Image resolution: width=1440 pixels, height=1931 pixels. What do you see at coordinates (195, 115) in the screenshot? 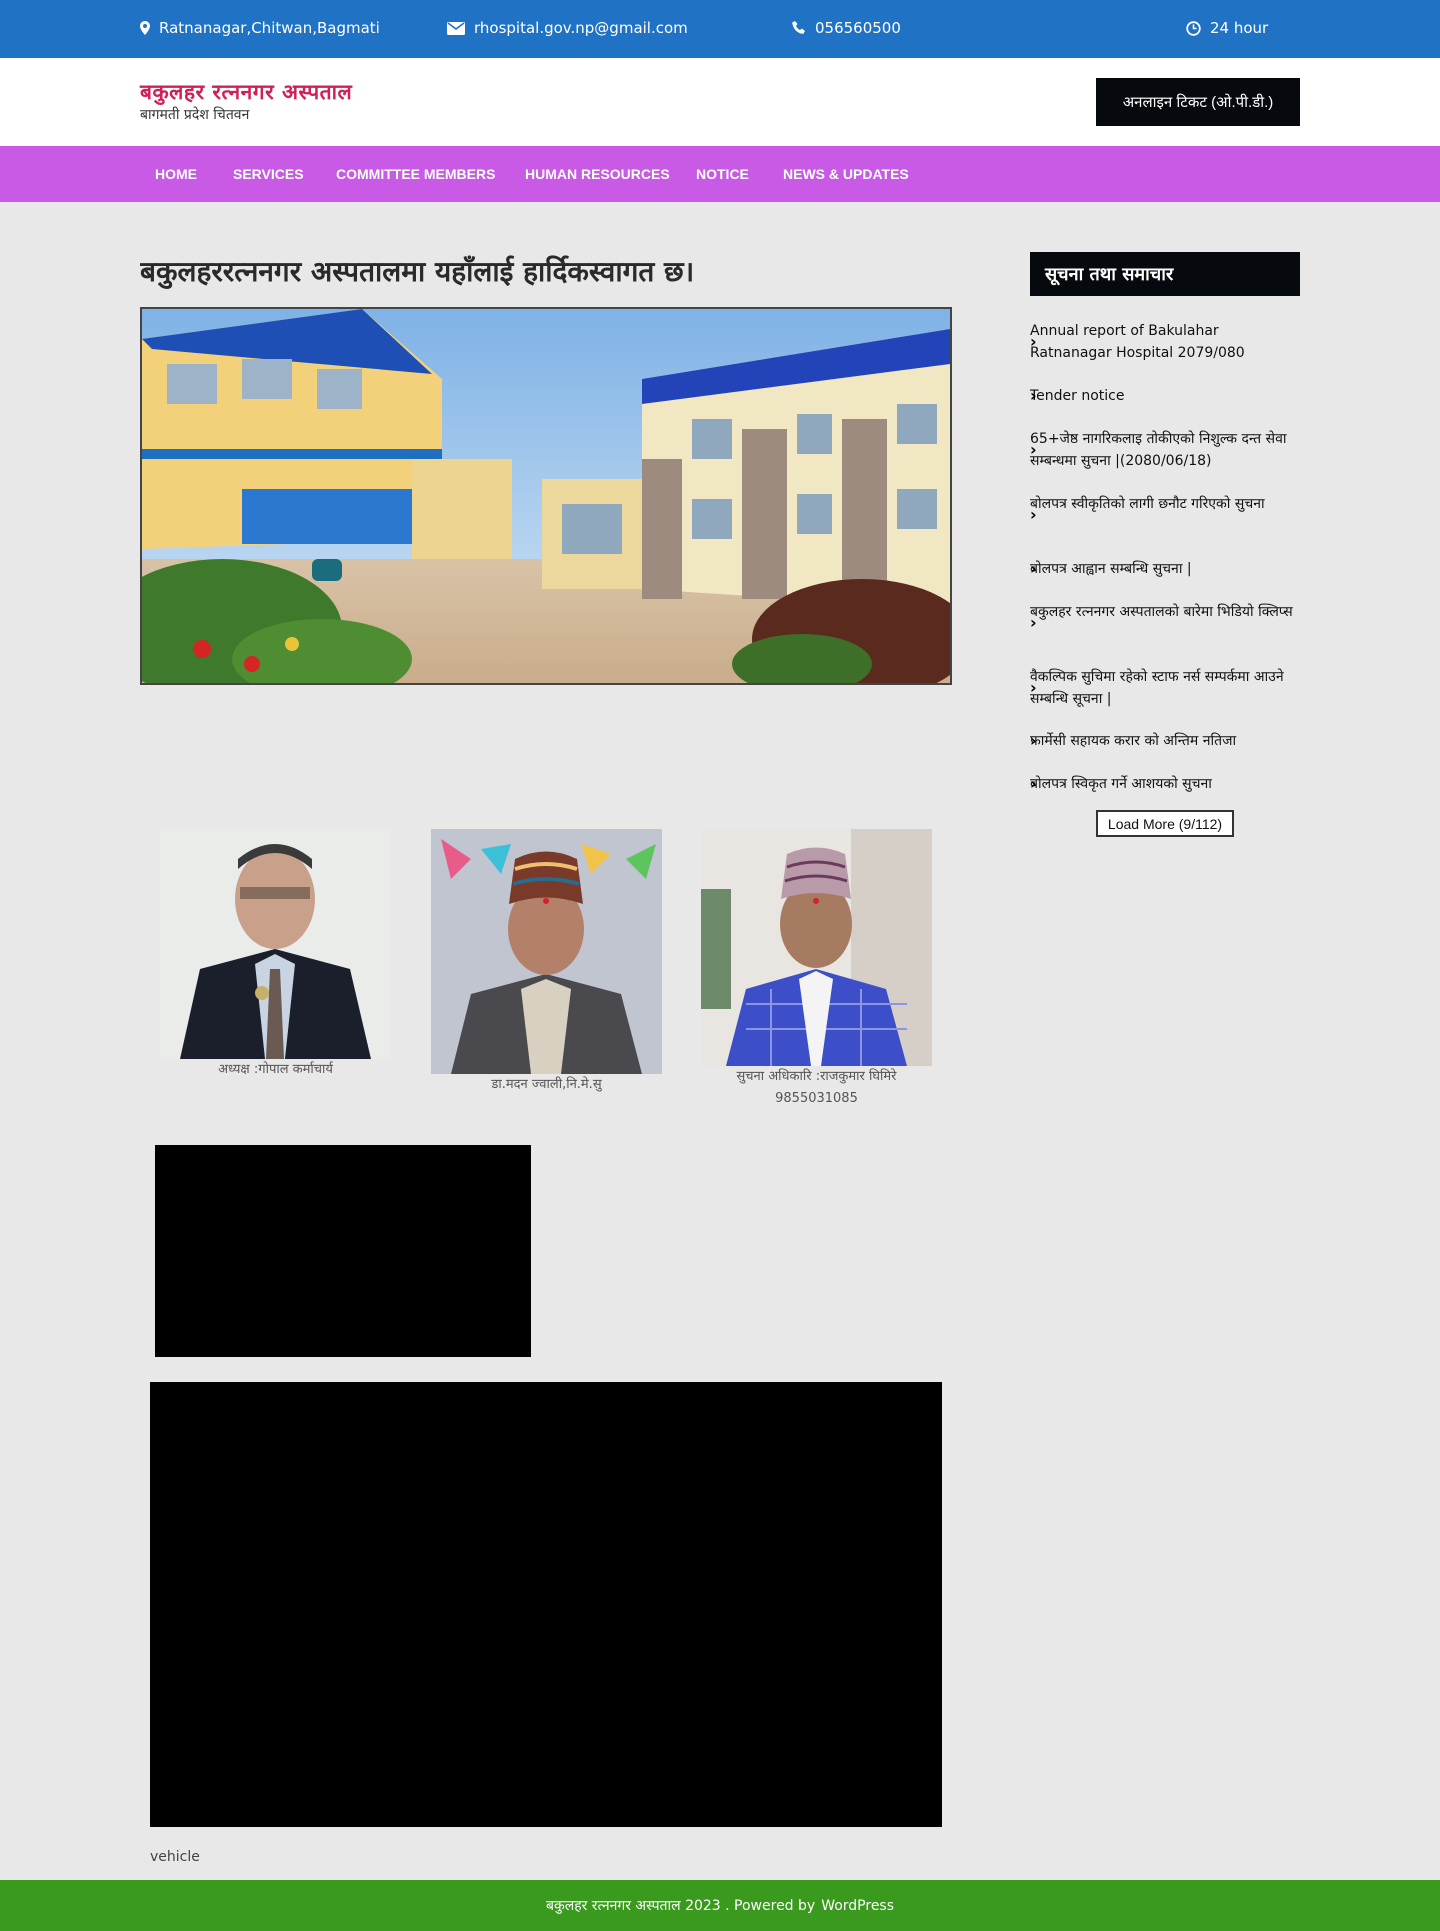
I see `site-tagline: बागमती प्रदेश चितवन` at bounding box center [195, 115].